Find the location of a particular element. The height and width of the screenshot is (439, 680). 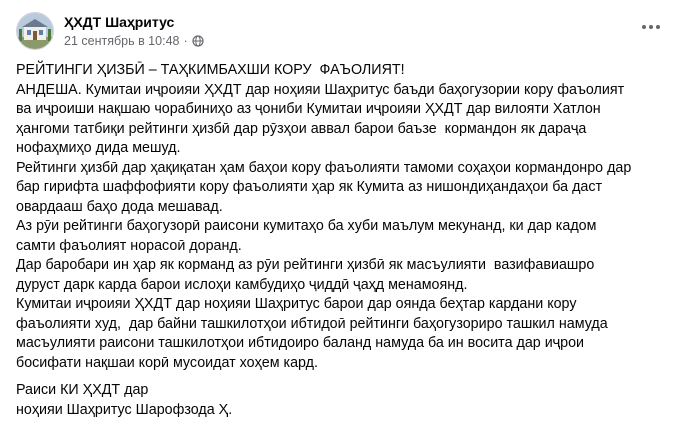

post-text-line: нофаҳмиҳо дида мешуд. is located at coordinates (98, 148).